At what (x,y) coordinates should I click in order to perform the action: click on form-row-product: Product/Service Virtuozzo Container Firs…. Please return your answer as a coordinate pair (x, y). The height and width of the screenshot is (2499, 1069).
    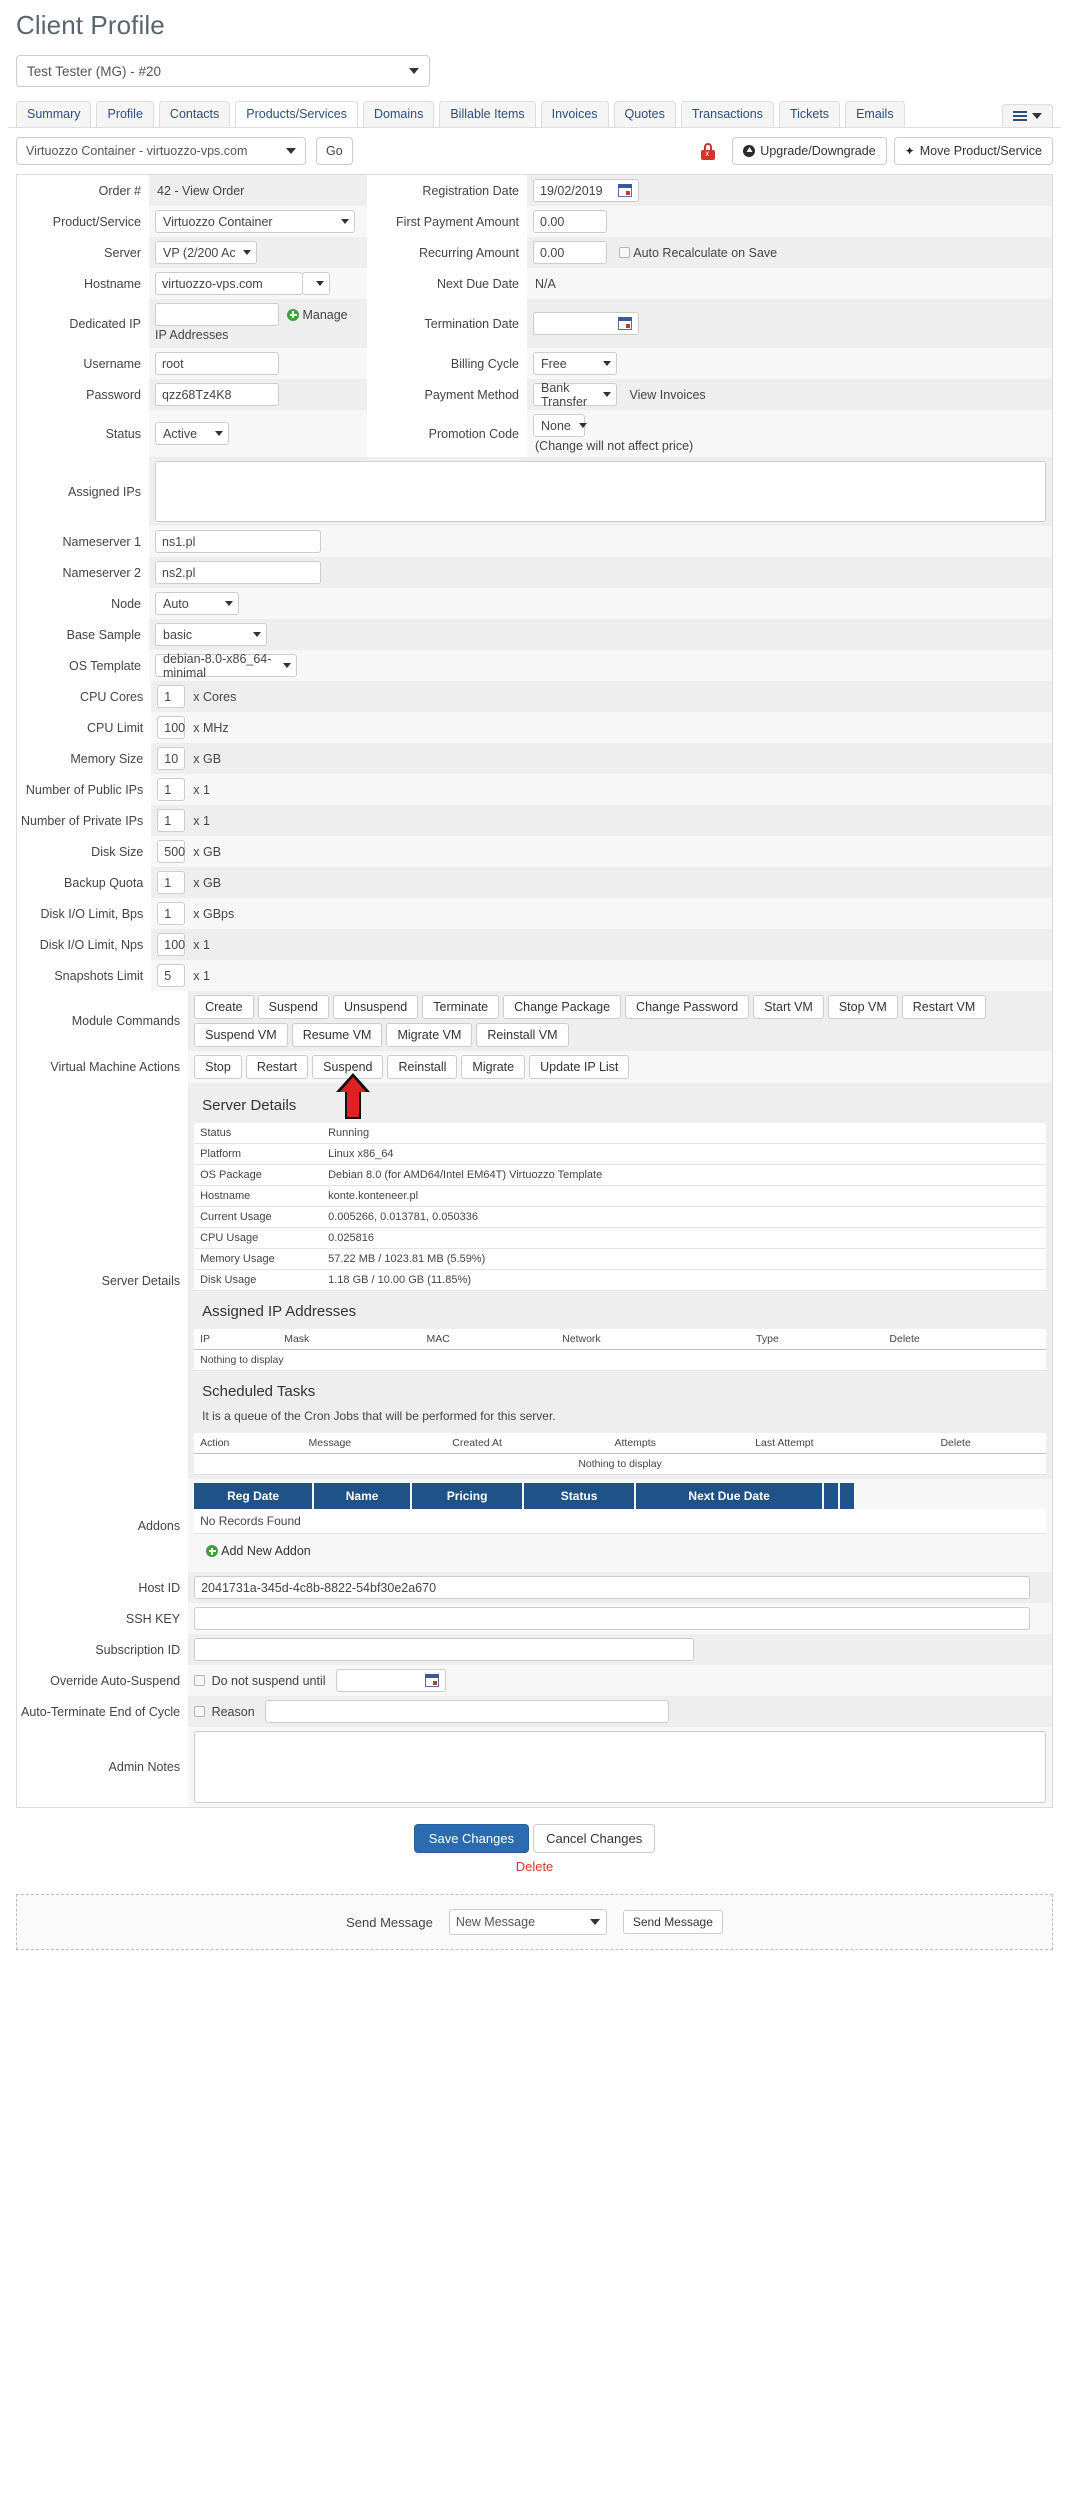
    Looking at the image, I should click on (534, 221).